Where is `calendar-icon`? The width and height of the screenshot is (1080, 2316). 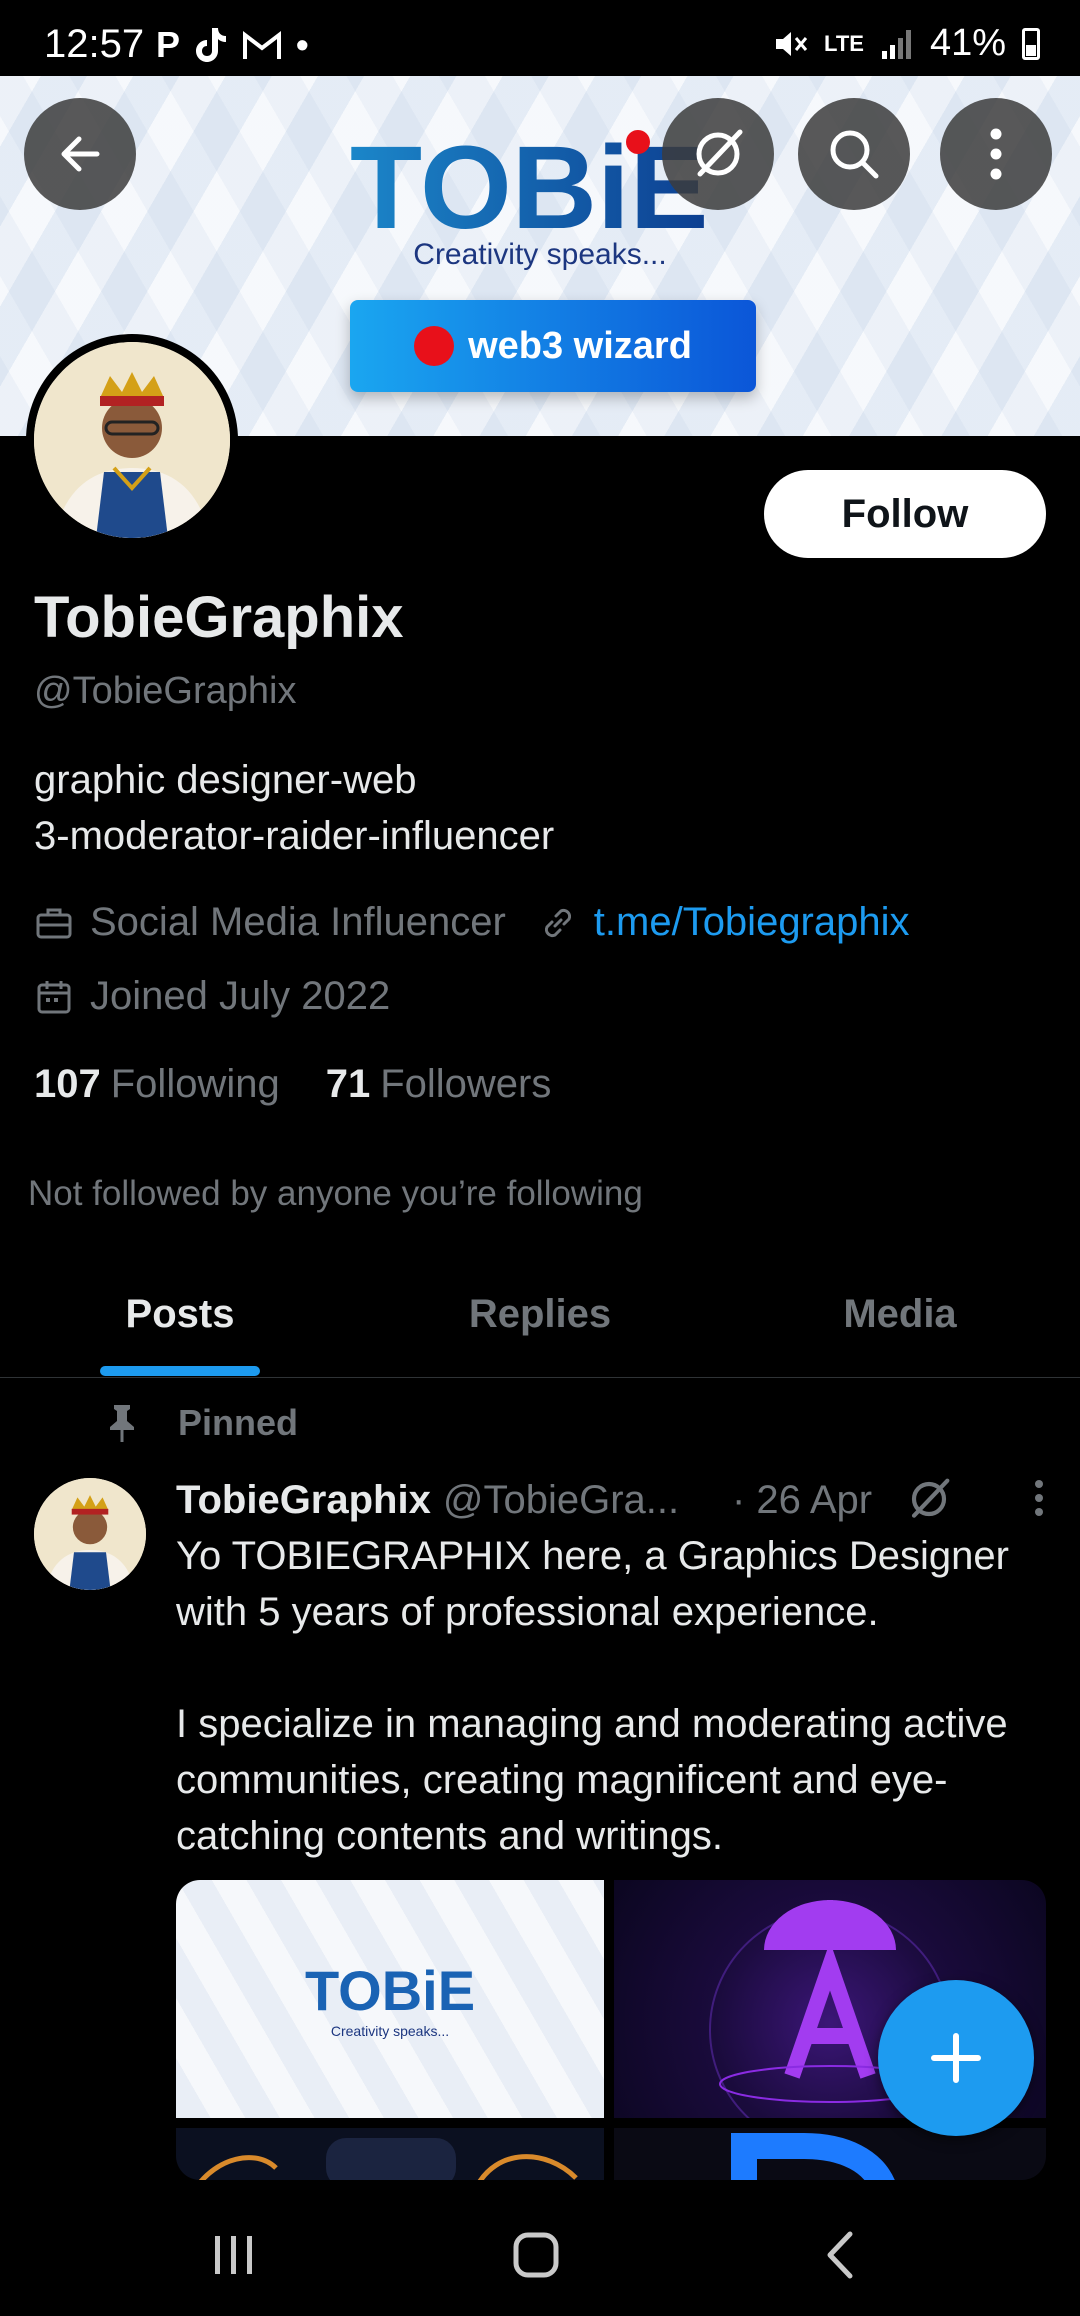 calendar-icon is located at coordinates (54, 996).